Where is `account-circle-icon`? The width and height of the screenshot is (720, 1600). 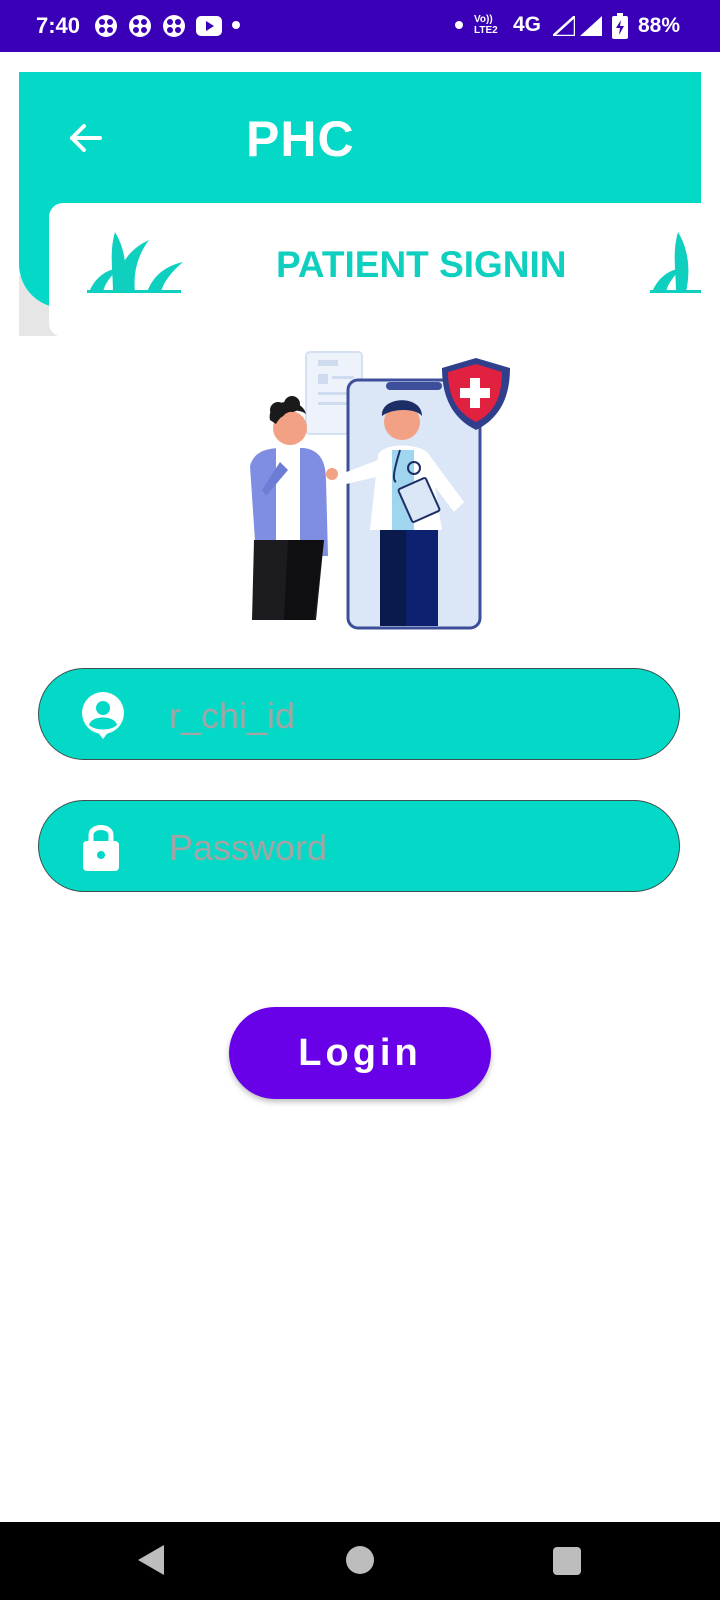 account-circle-icon is located at coordinates (103, 715).